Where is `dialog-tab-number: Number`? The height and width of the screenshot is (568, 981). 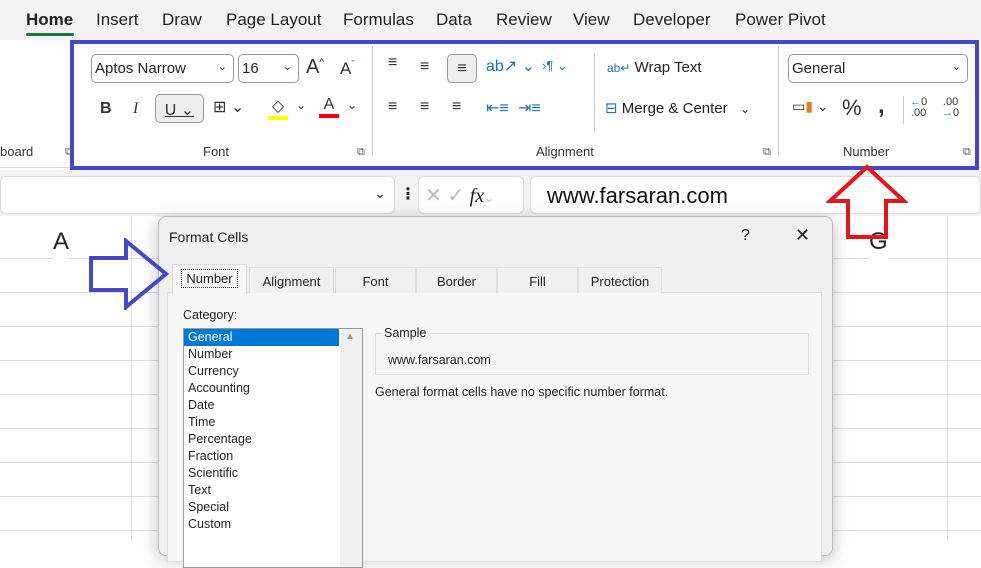 dialog-tab-number: Number is located at coordinates (209, 279).